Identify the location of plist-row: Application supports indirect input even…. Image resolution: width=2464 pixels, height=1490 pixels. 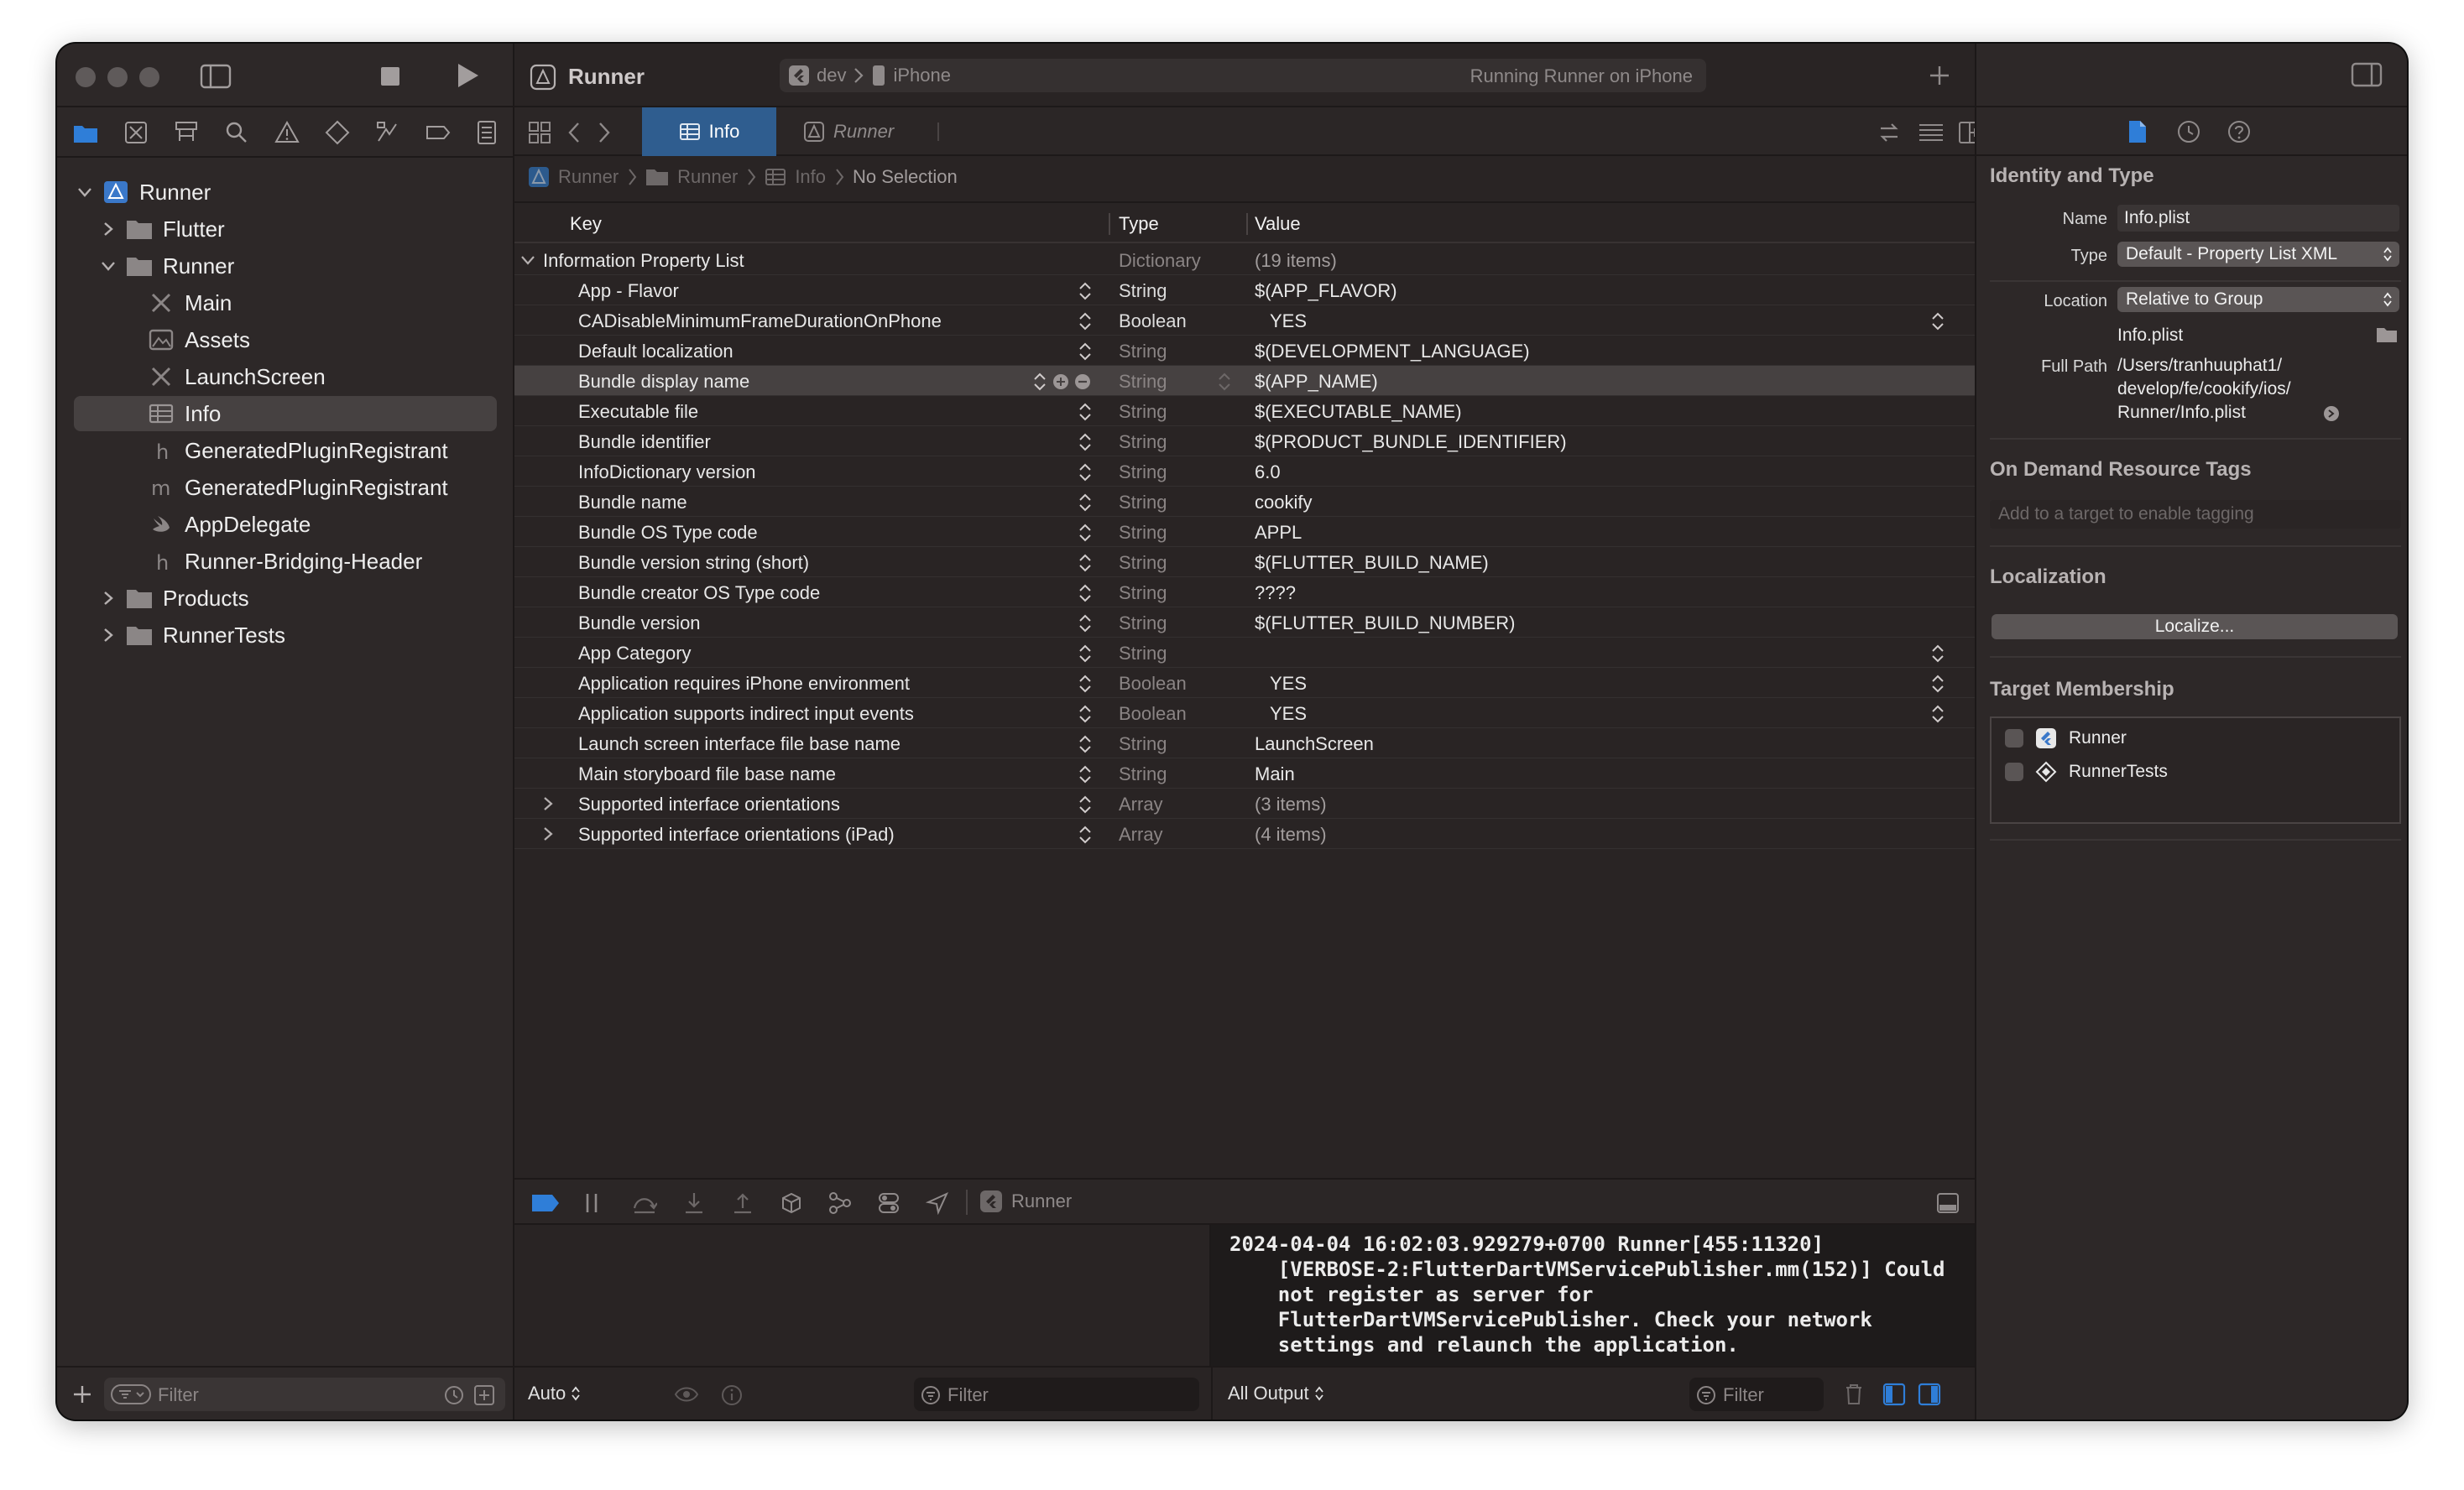
(1244, 713).